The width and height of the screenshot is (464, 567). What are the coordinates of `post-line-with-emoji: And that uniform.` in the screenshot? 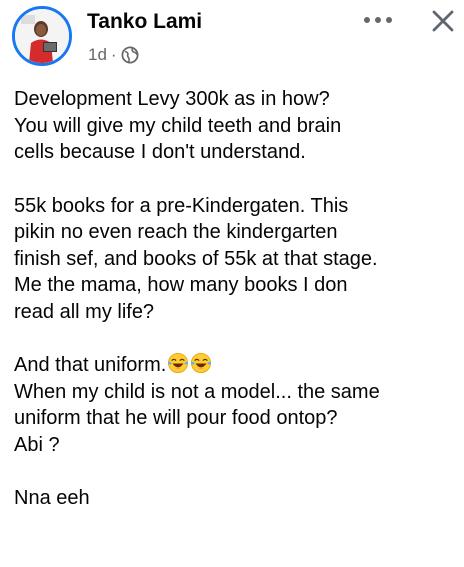 It's located at (237, 365).